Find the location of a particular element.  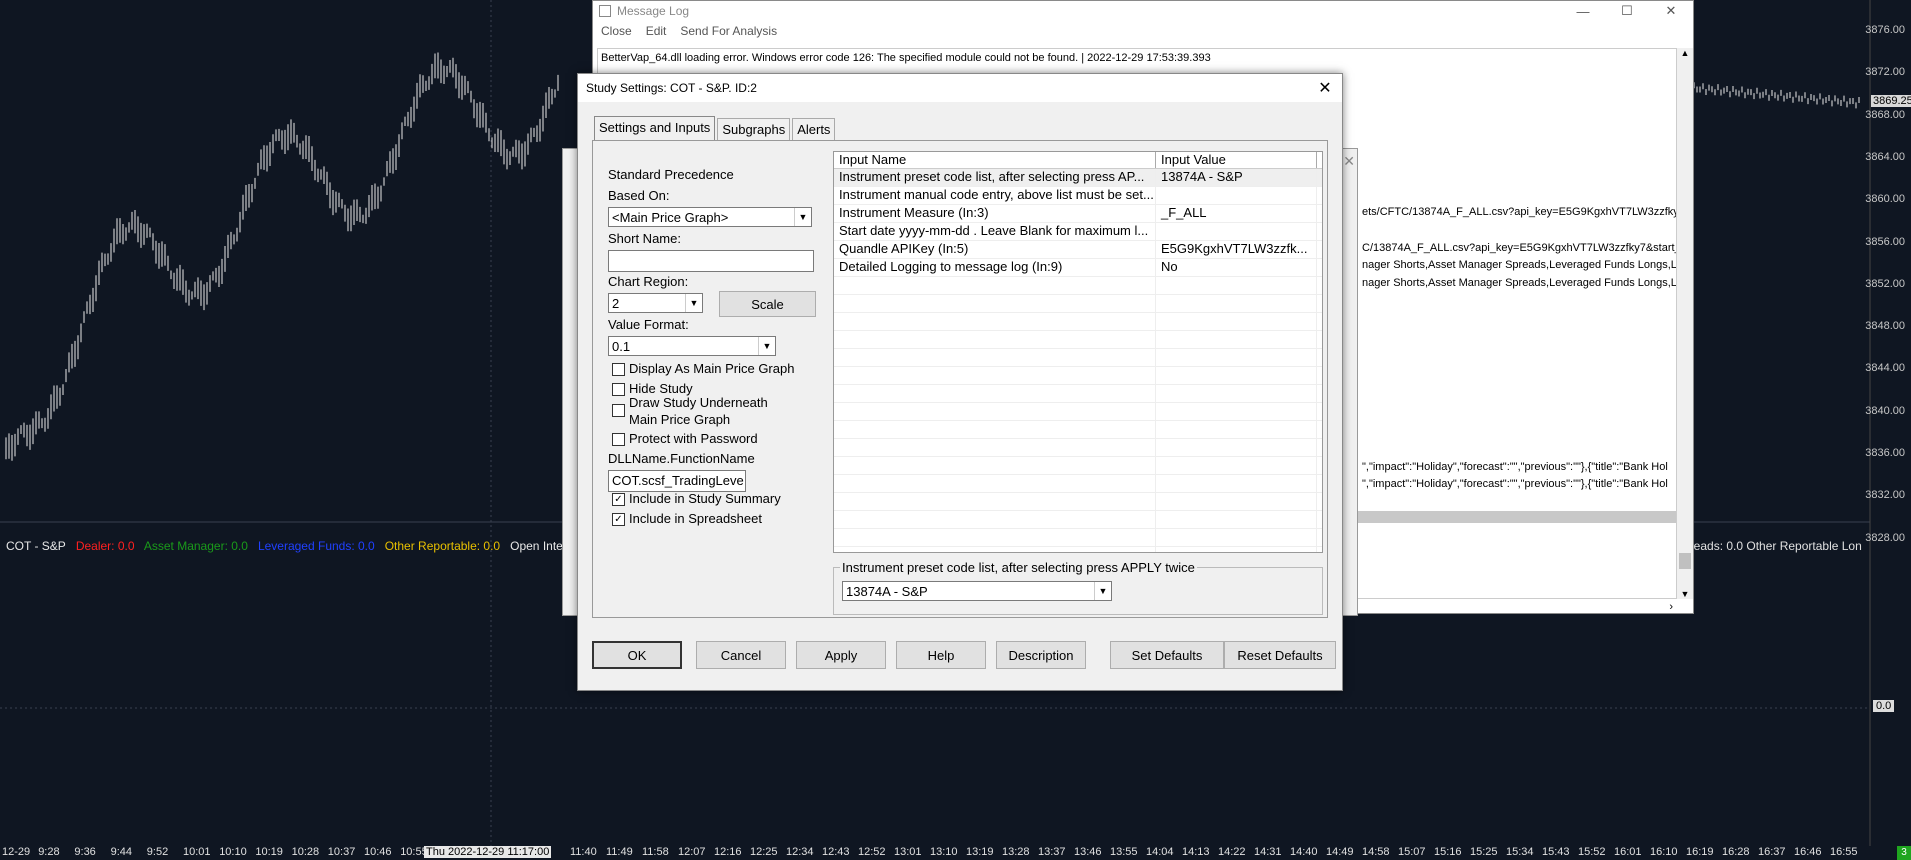

help-button: Help is located at coordinates (941, 655).